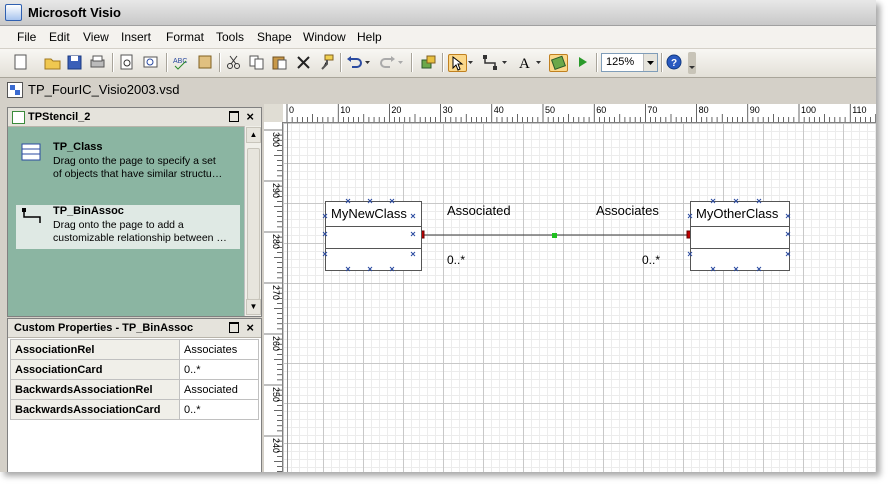 The height and width of the screenshot is (484, 889). I want to click on pointer-icon, so click(457, 63).